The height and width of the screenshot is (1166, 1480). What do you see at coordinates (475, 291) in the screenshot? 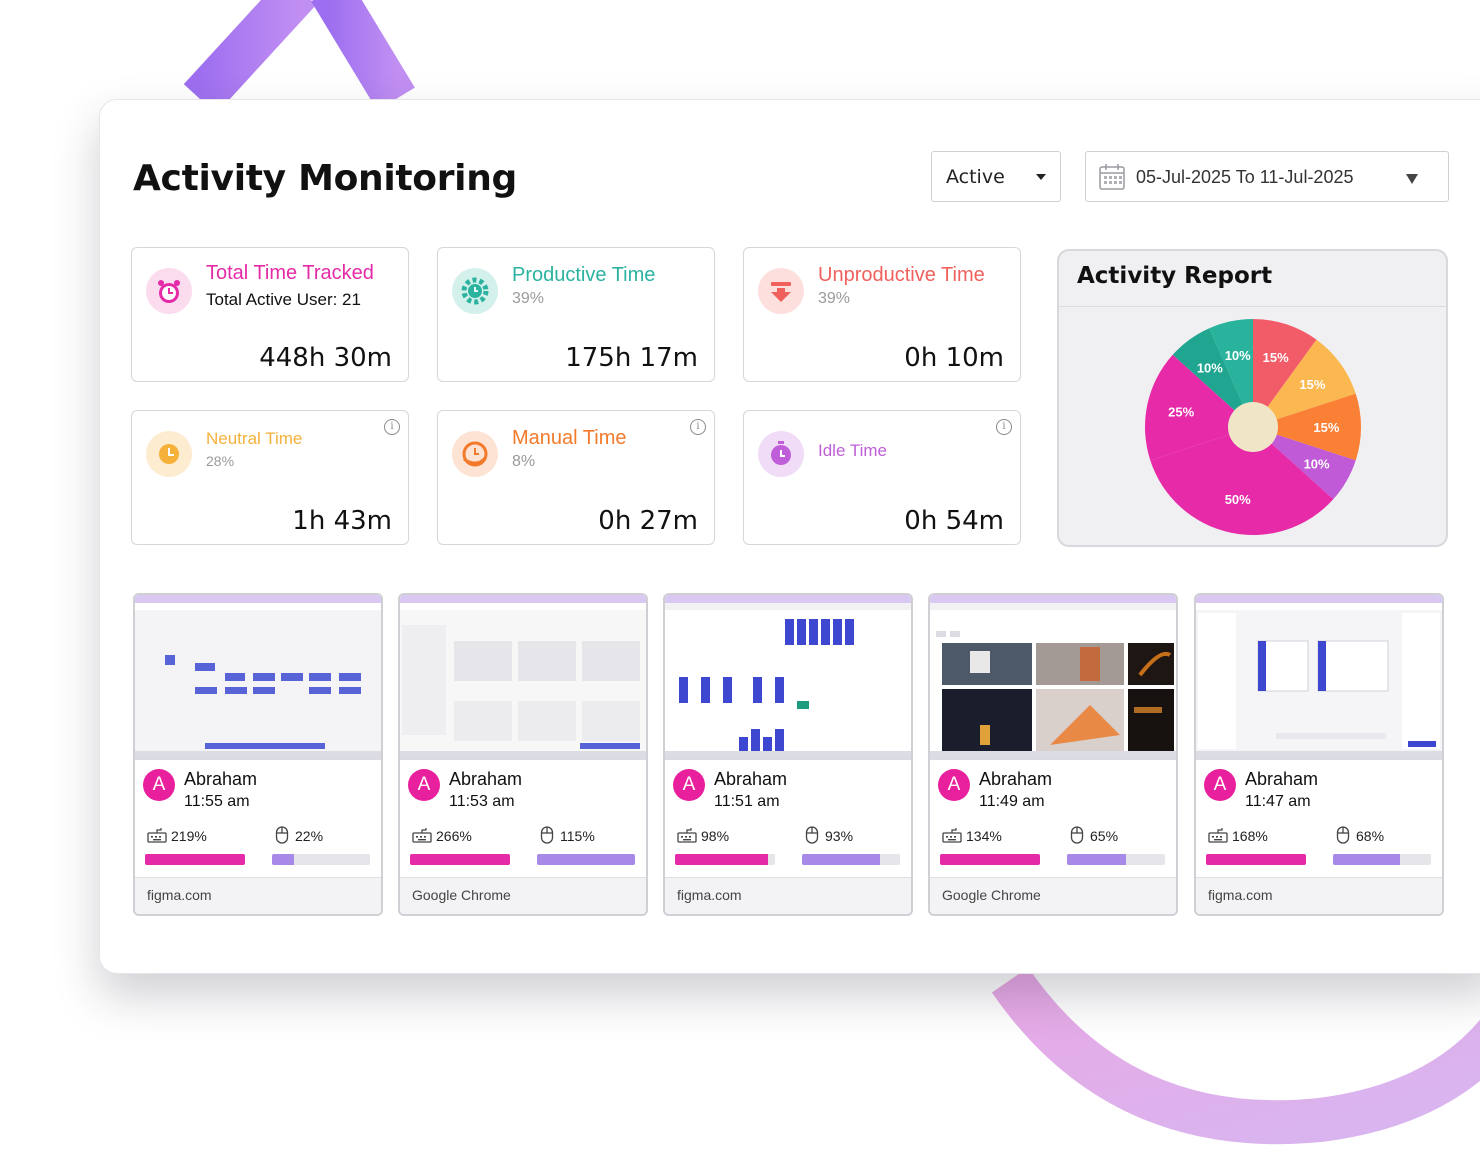
I see `gear-clock-icon` at bounding box center [475, 291].